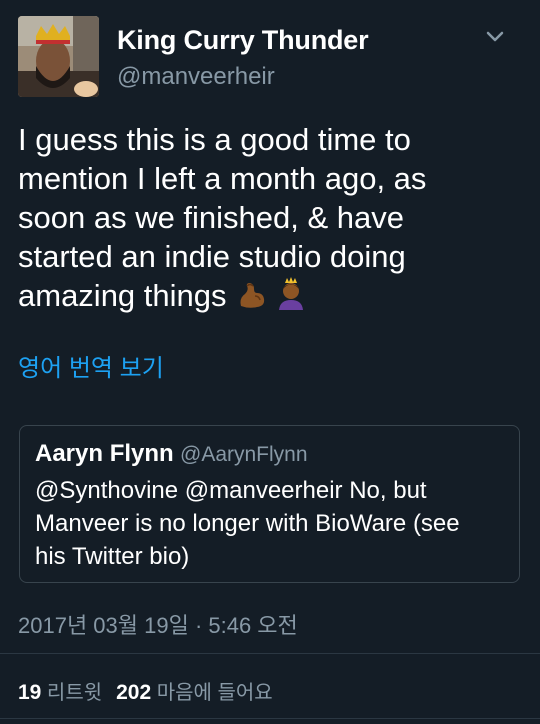  I want to click on likes-stat: 202 마음에 들어요, so click(194, 692).